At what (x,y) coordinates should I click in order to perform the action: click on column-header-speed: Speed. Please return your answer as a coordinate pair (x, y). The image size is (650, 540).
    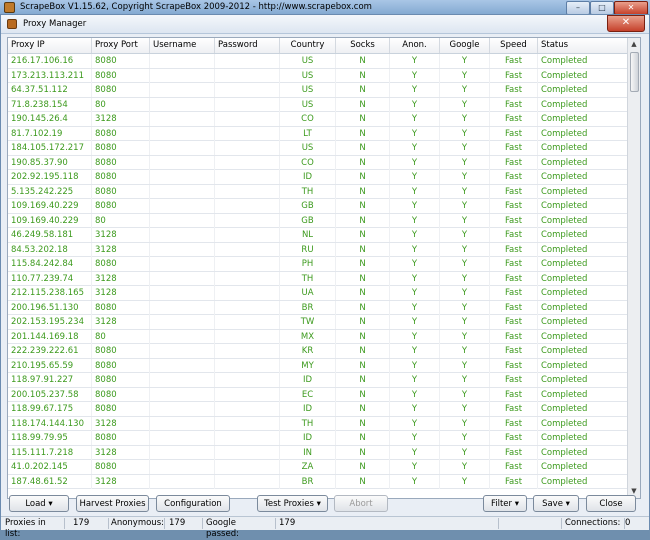
    Looking at the image, I should click on (514, 45).